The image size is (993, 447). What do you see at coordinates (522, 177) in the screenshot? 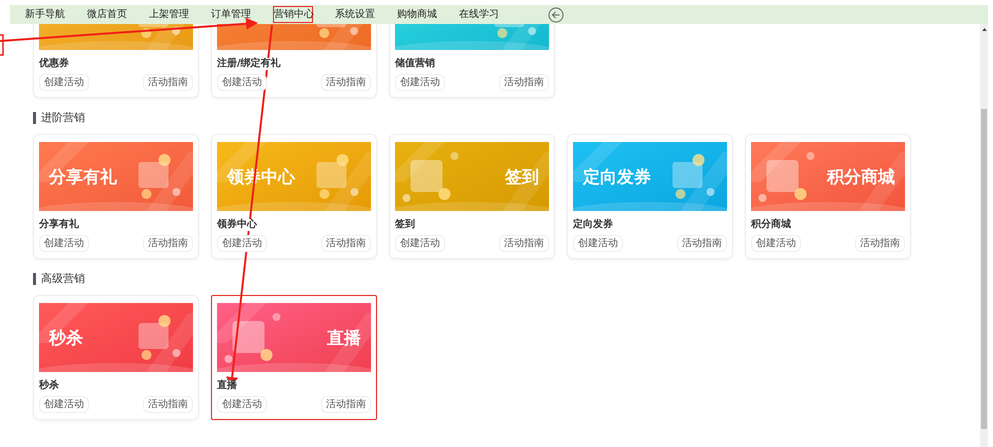
I see `banner-text: 签到` at bounding box center [522, 177].